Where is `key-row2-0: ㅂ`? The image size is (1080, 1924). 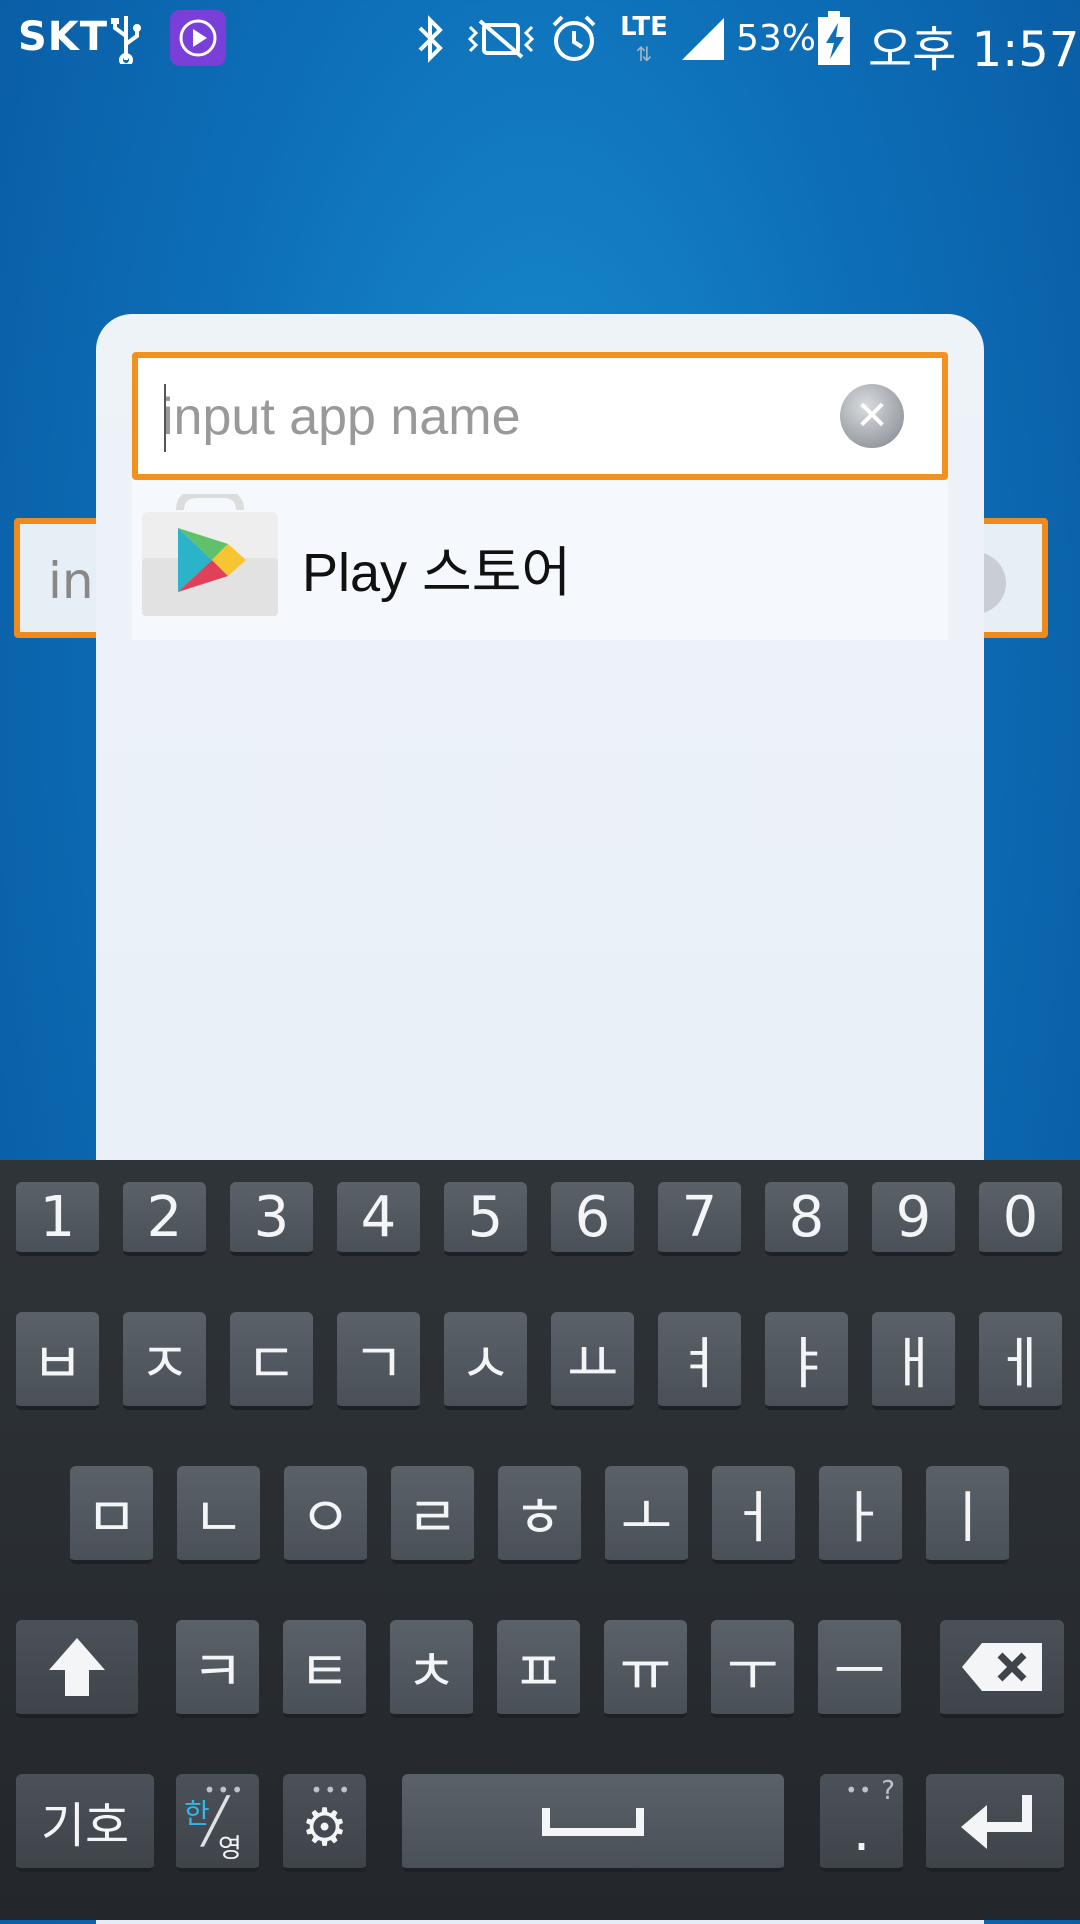
key-row2-0: ㅂ is located at coordinates (57, 1361).